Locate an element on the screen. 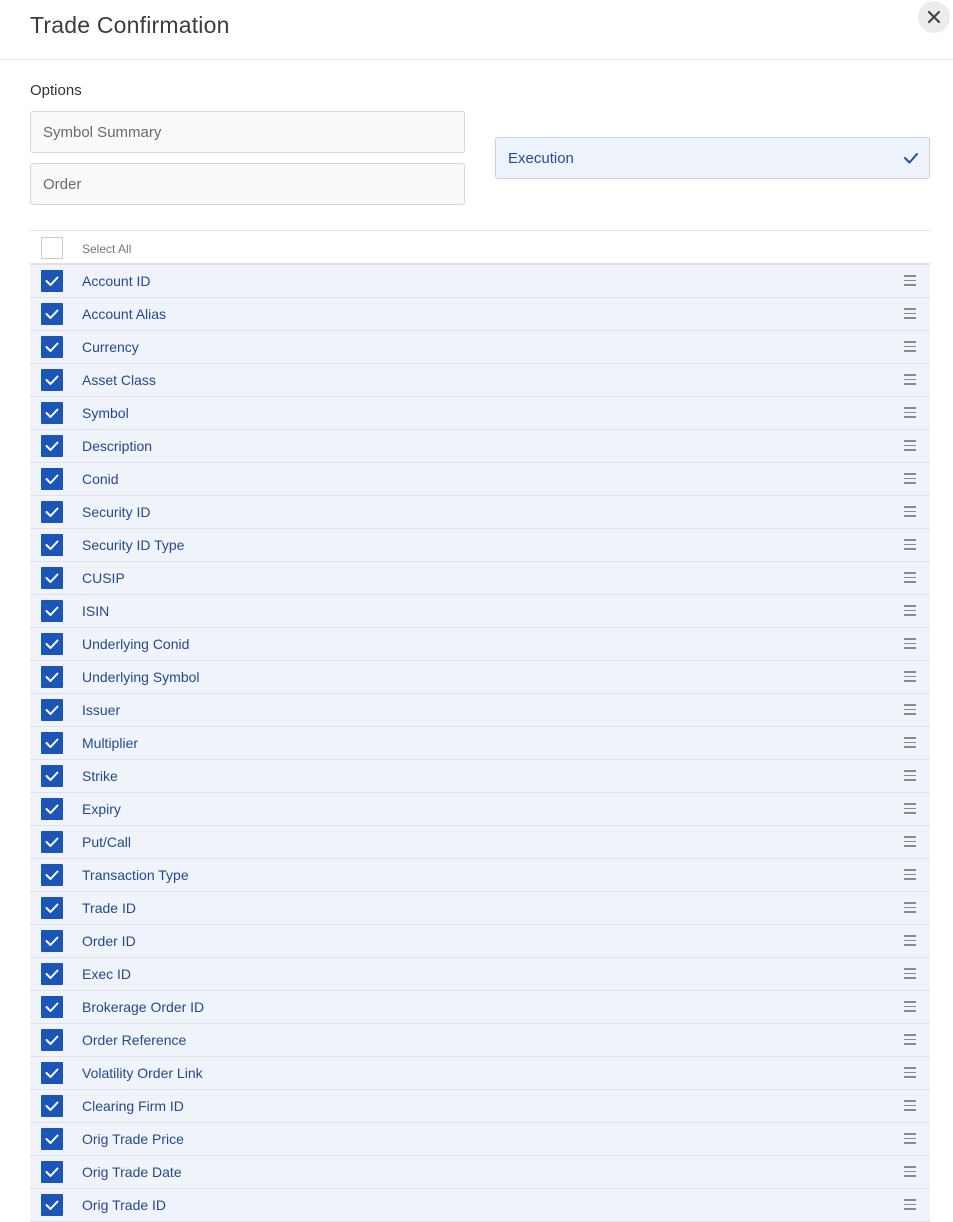 This screenshot has width=953, height=1222. column-row: Underlying Conid is located at coordinates (480, 644).